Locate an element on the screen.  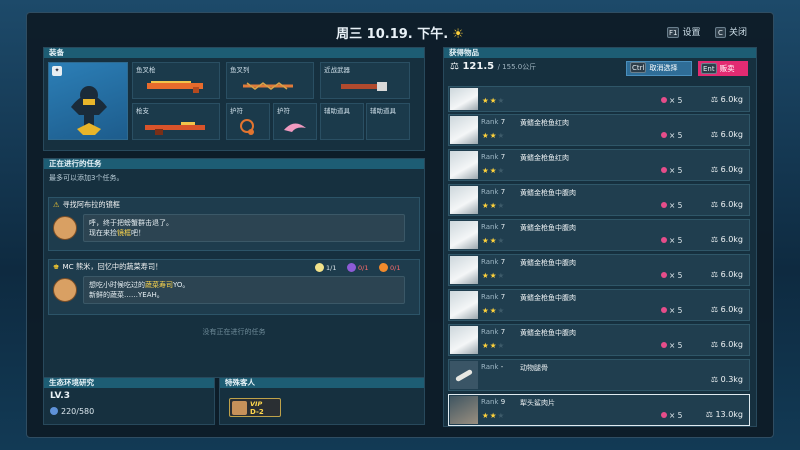
charm-slot-1: 护符 is located at coordinates (248, 121).